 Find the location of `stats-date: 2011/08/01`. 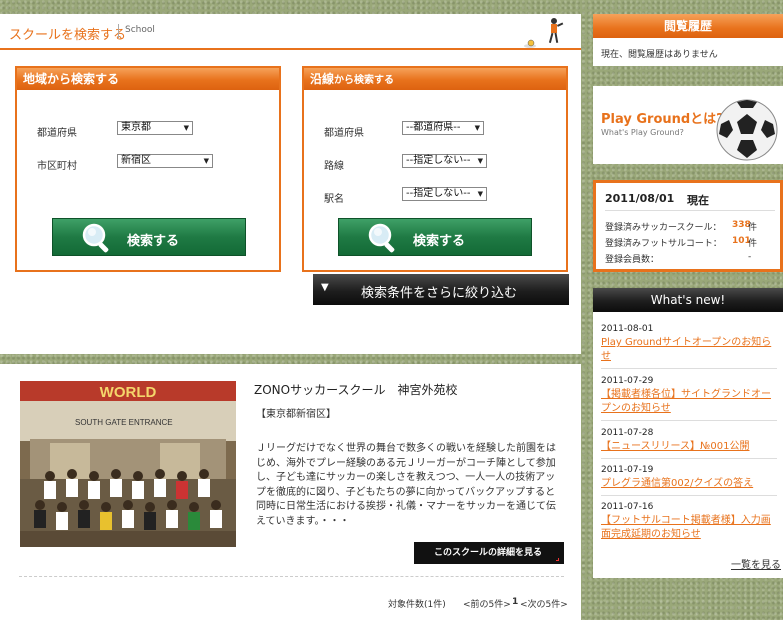

stats-date: 2011/08/01 is located at coordinates (640, 198).